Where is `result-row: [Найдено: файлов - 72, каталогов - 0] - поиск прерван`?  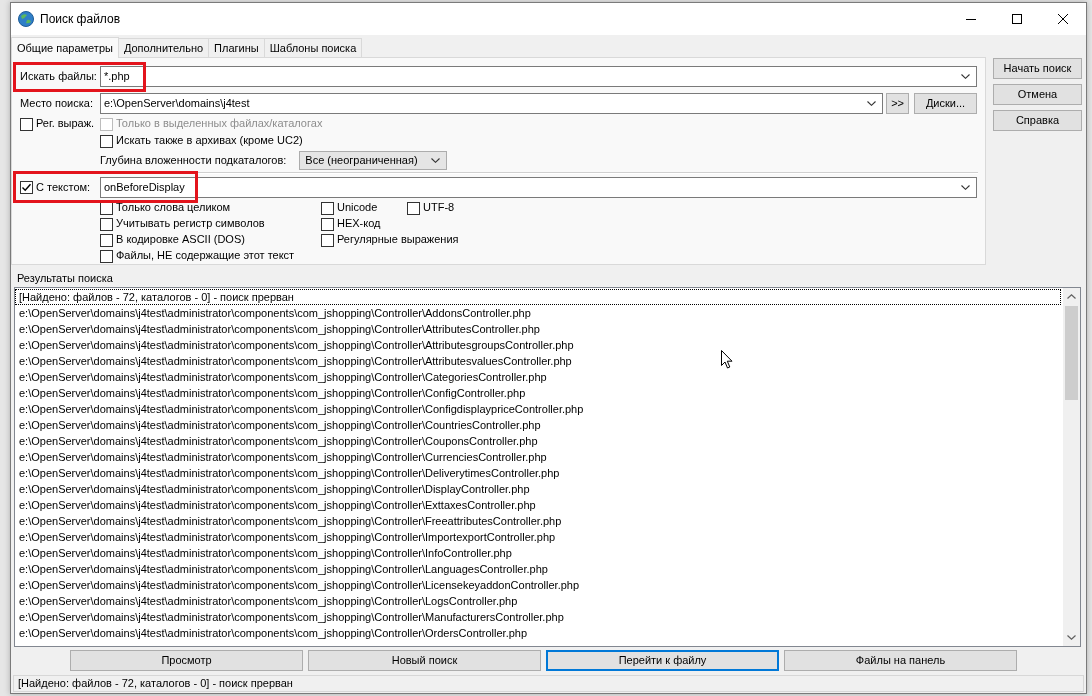 result-row: [Найдено: файлов - 72, каталогов - 0] - поиск прерван is located at coordinates (538, 297).